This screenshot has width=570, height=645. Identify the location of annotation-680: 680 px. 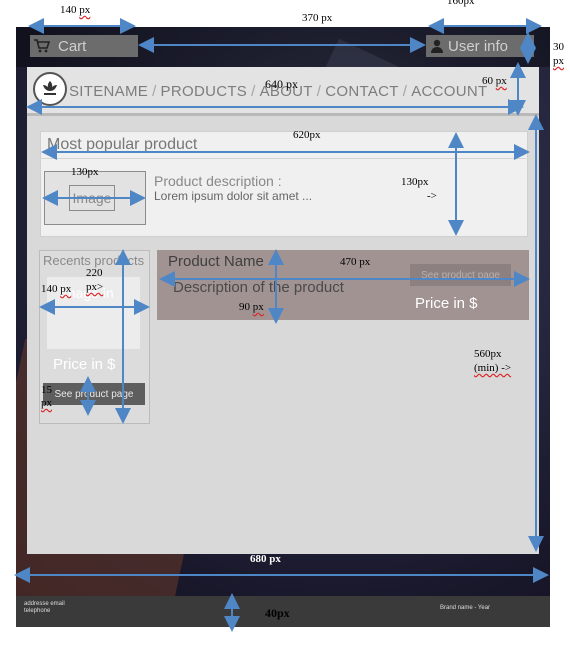
(265, 559).